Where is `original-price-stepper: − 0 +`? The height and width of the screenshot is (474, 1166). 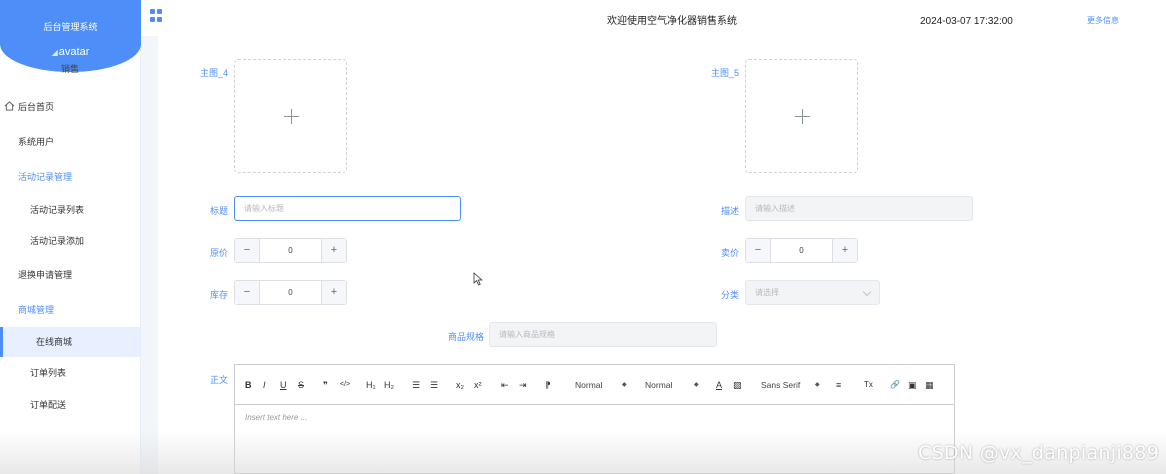 original-price-stepper: − 0 + is located at coordinates (290, 250).